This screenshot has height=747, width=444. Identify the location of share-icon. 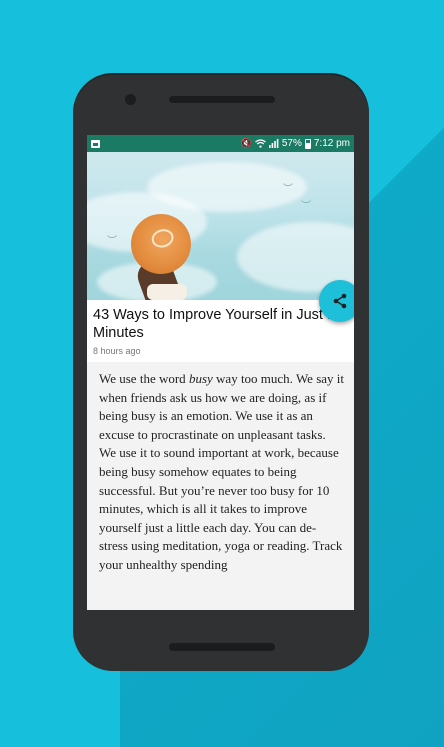
(340, 301).